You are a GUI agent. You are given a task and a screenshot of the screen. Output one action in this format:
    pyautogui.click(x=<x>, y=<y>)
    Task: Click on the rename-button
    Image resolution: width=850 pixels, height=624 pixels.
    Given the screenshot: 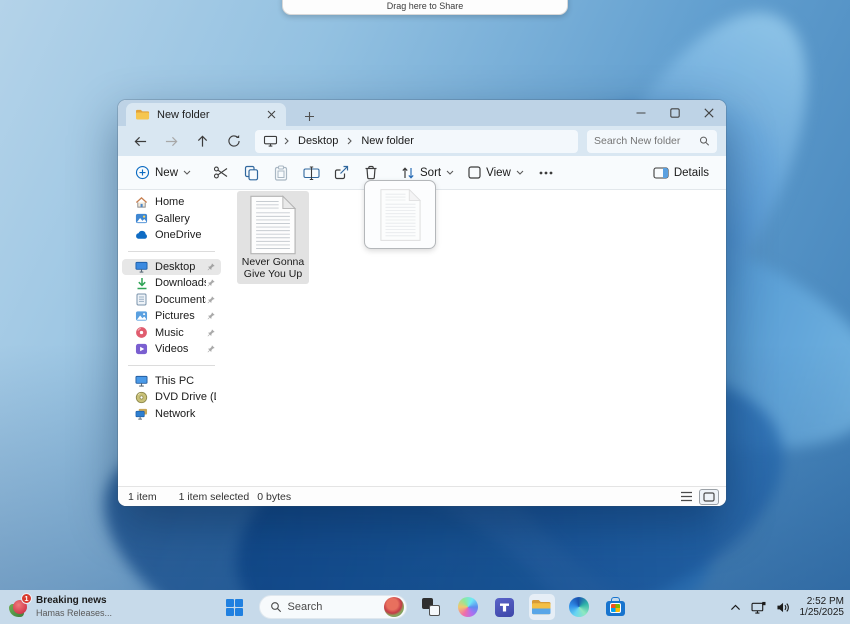 What is the action you would take?
    pyautogui.click(x=311, y=173)
    